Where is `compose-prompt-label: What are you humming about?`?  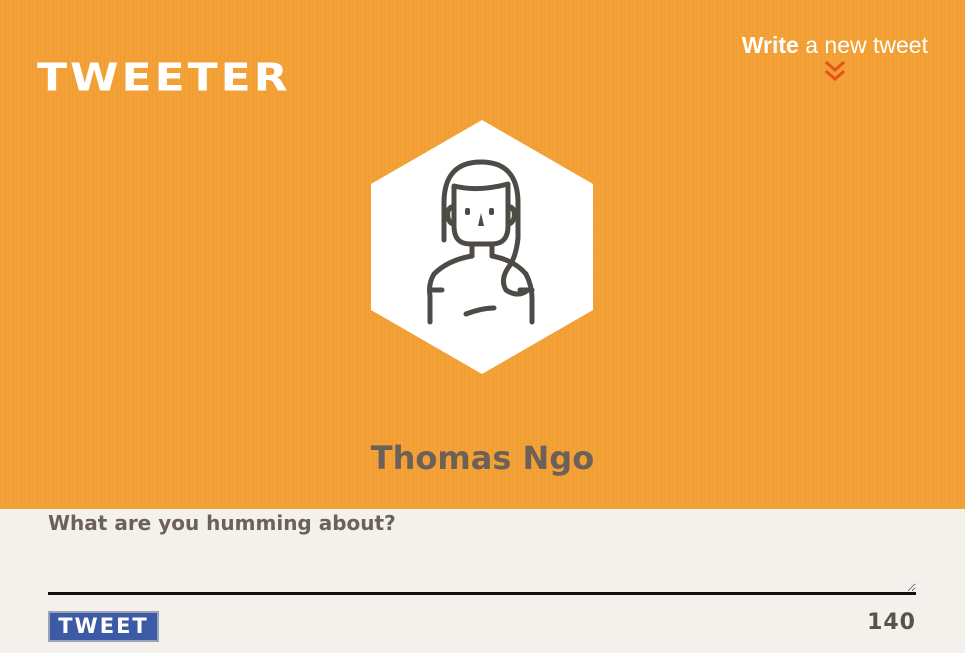 compose-prompt-label: What are you humming about? is located at coordinates (222, 523).